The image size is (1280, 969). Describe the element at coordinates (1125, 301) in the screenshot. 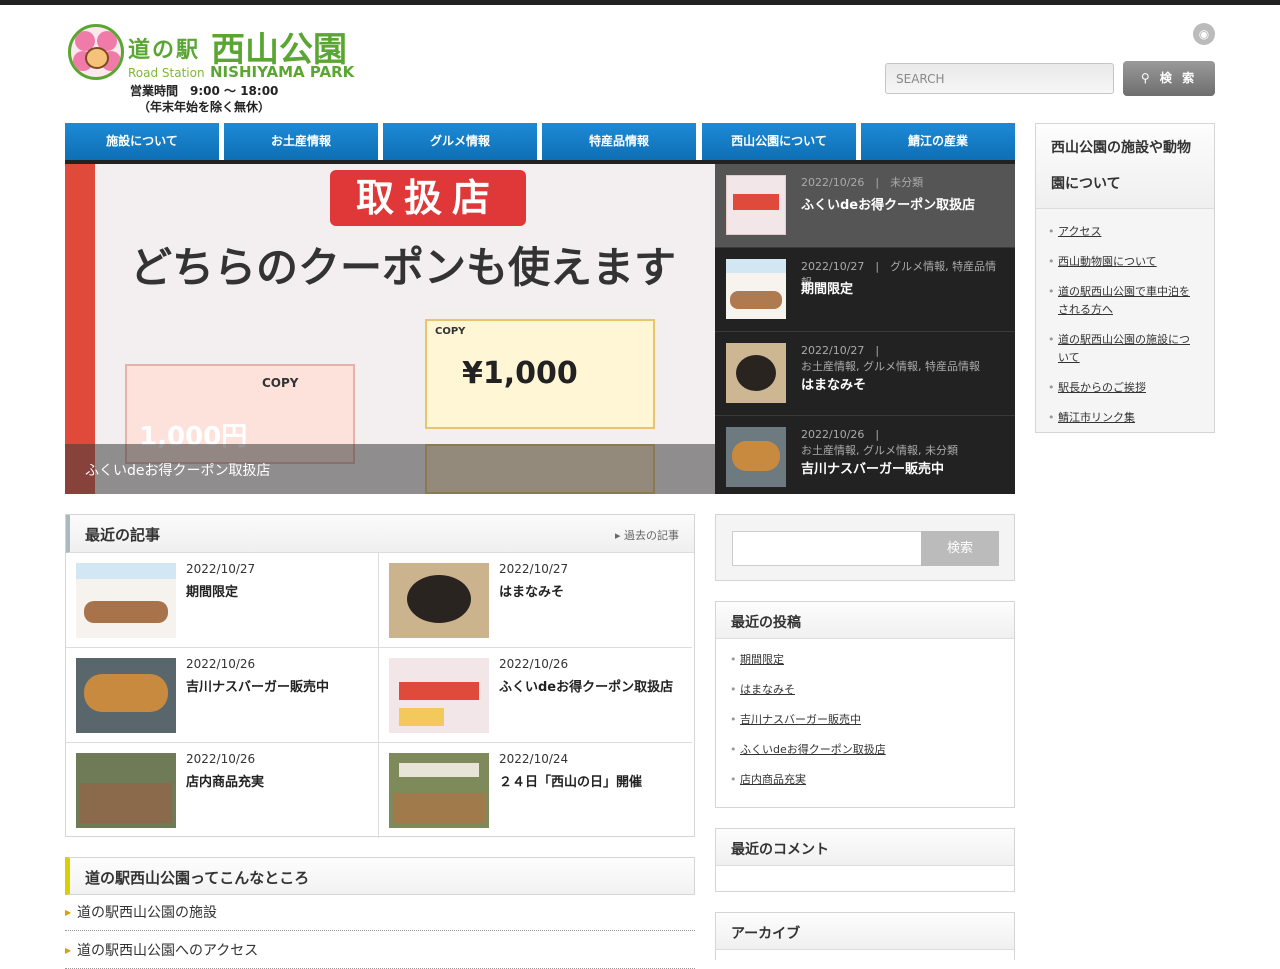

I see `park-link-car-camping: 道の駅西山公園で車中泊をされる方へ` at that location.